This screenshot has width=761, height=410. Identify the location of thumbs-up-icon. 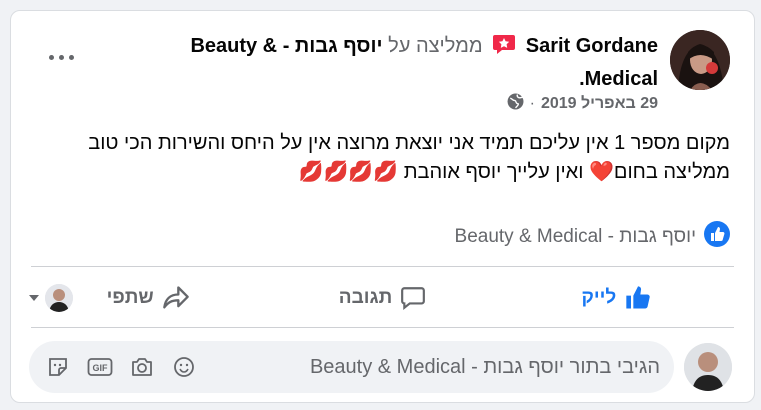
(638, 297).